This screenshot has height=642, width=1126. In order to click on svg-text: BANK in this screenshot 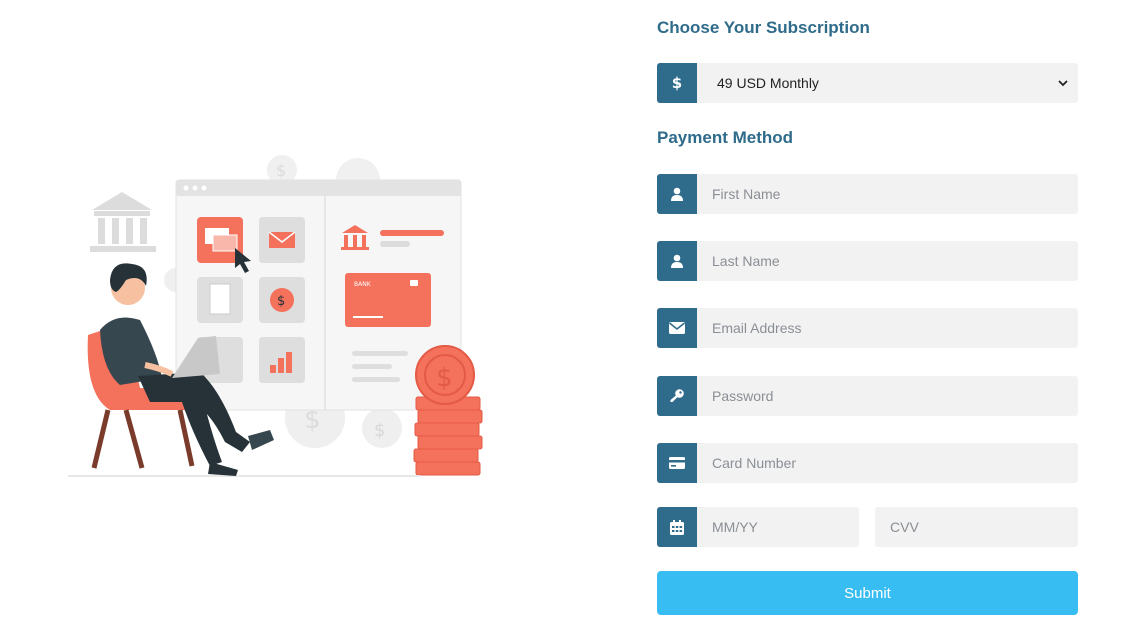, I will do `click(363, 284)`.